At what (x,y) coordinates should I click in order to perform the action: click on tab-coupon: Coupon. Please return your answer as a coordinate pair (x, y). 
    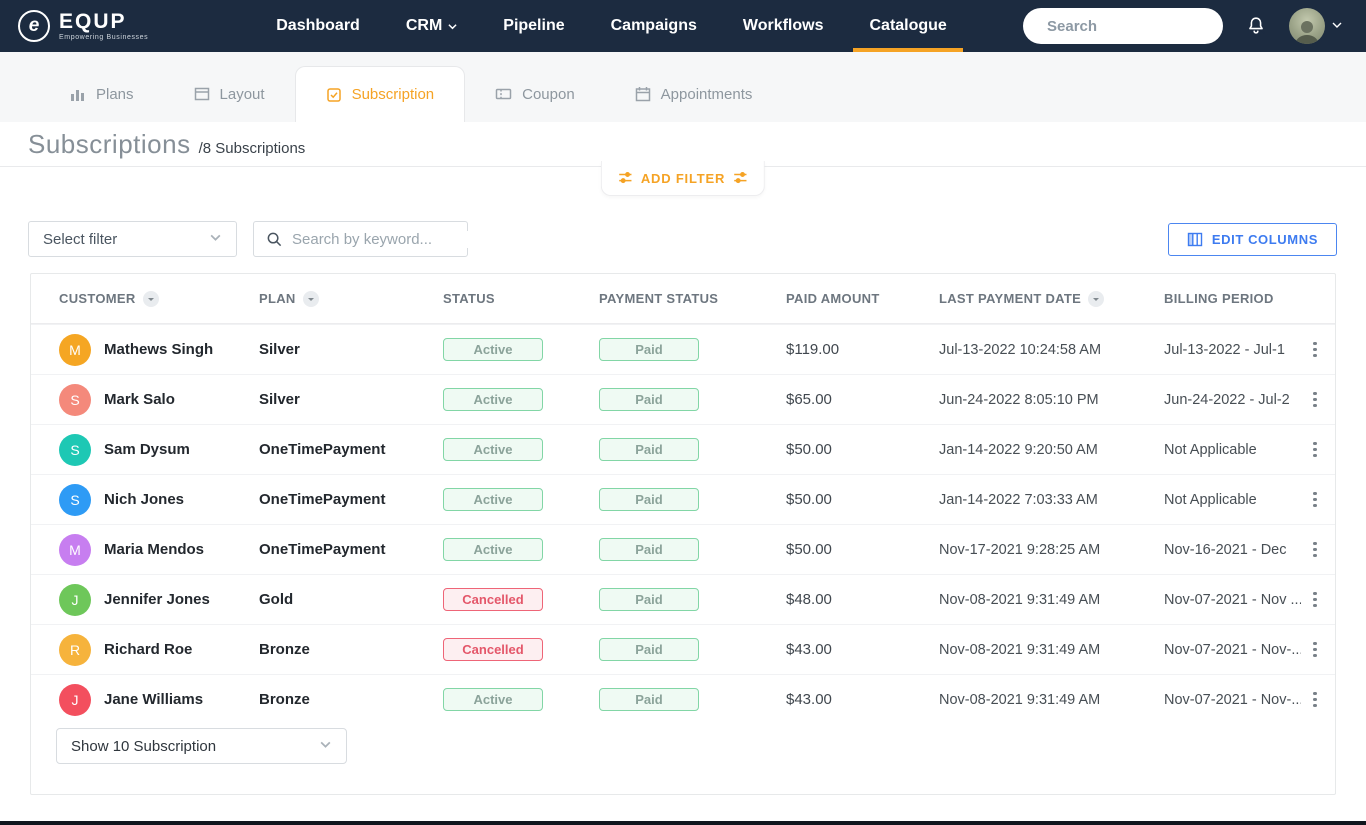
    Looking at the image, I should click on (535, 94).